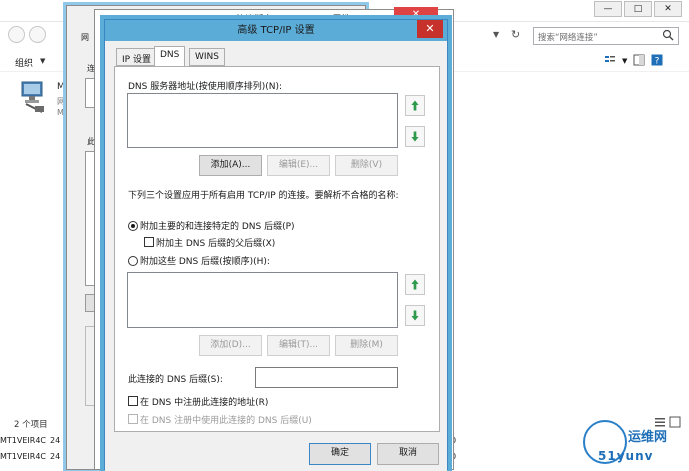  Describe the element at coordinates (626, 456) in the screenshot. I see `watermark-text-2: 51yunv` at that location.